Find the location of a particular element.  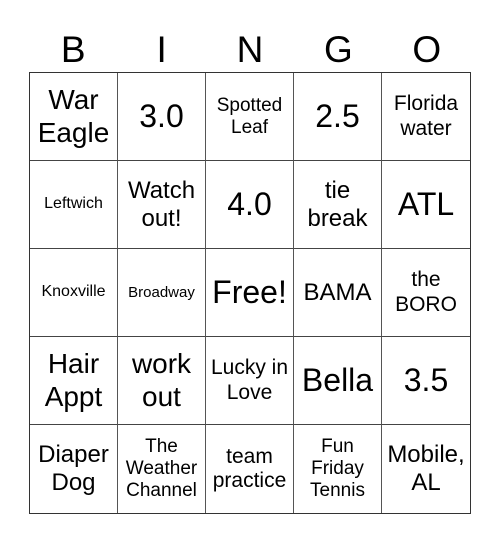

bingo-cell: Diaper Dog is located at coordinates (74, 469).